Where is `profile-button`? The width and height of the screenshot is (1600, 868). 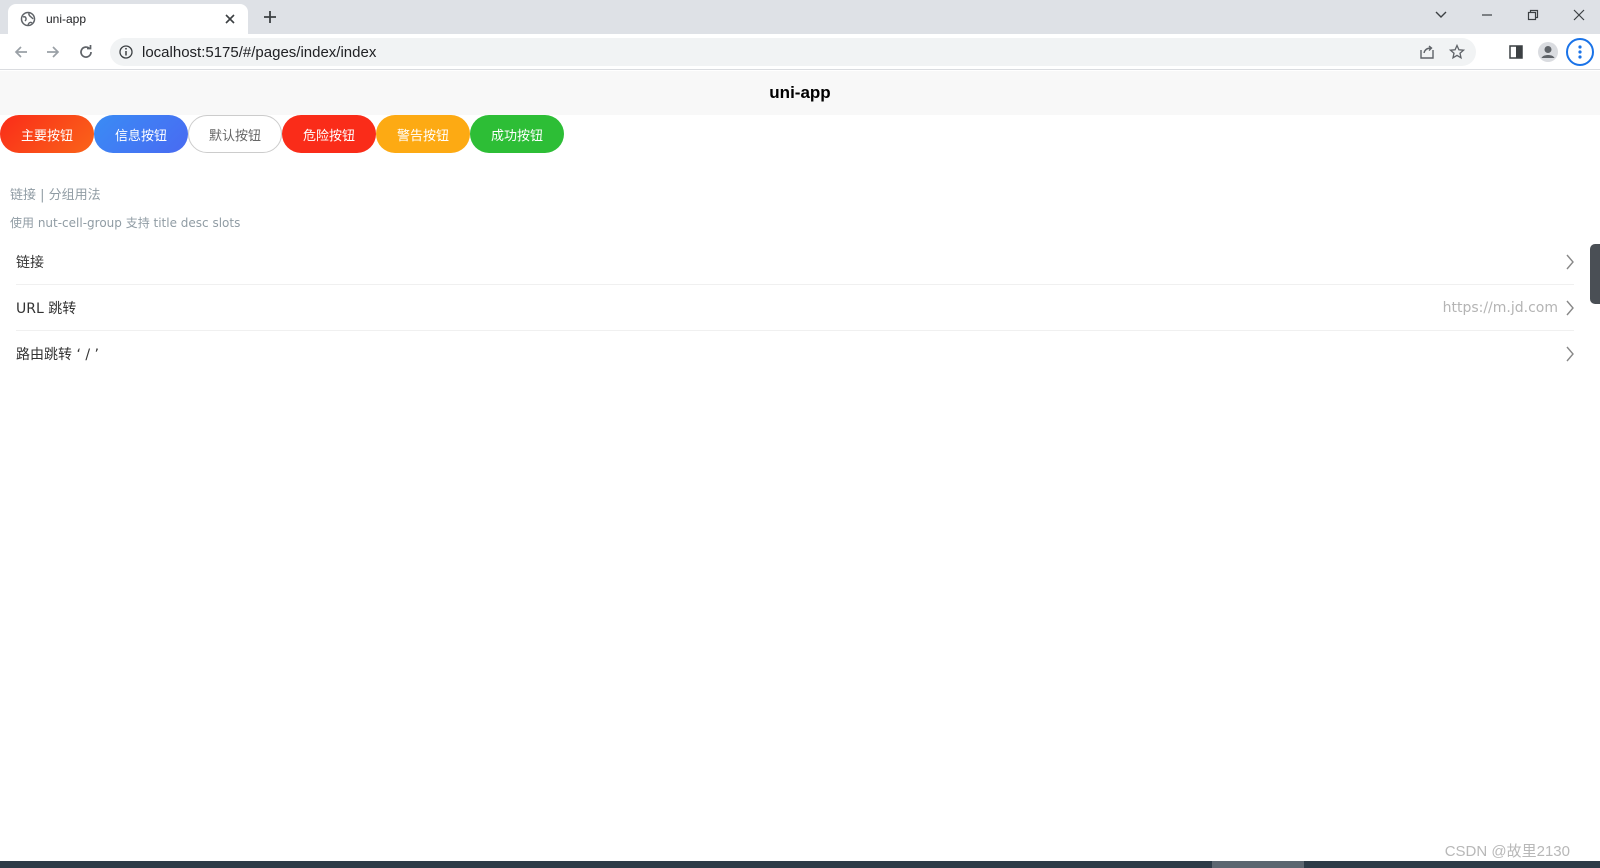
profile-button is located at coordinates (1548, 52).